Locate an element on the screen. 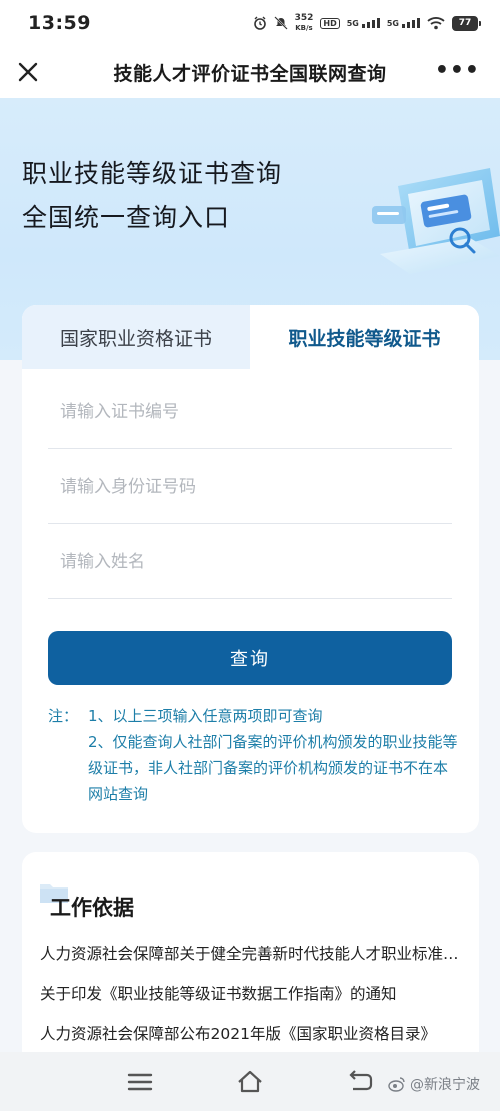  name-input is located at coordinates (250, 561).